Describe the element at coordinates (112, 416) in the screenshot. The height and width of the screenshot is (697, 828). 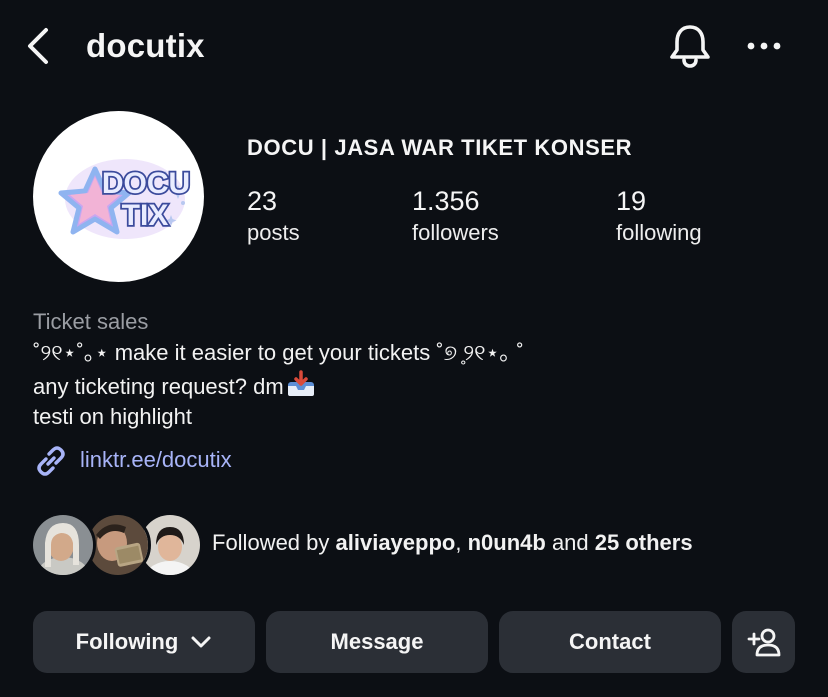
I see `bio-line-3: testi on highlight` at that location.